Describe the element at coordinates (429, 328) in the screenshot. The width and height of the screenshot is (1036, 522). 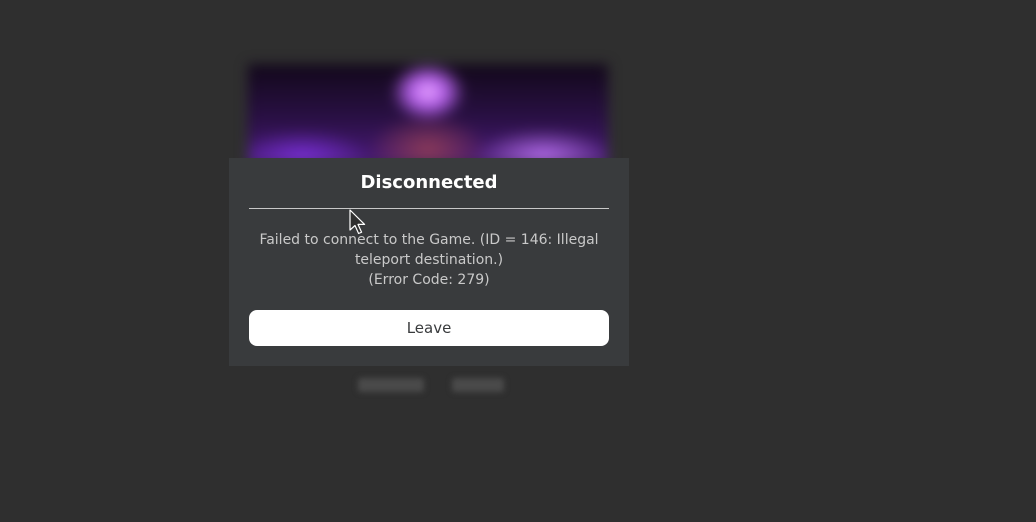
I see `leave-button: Leave` at that location.